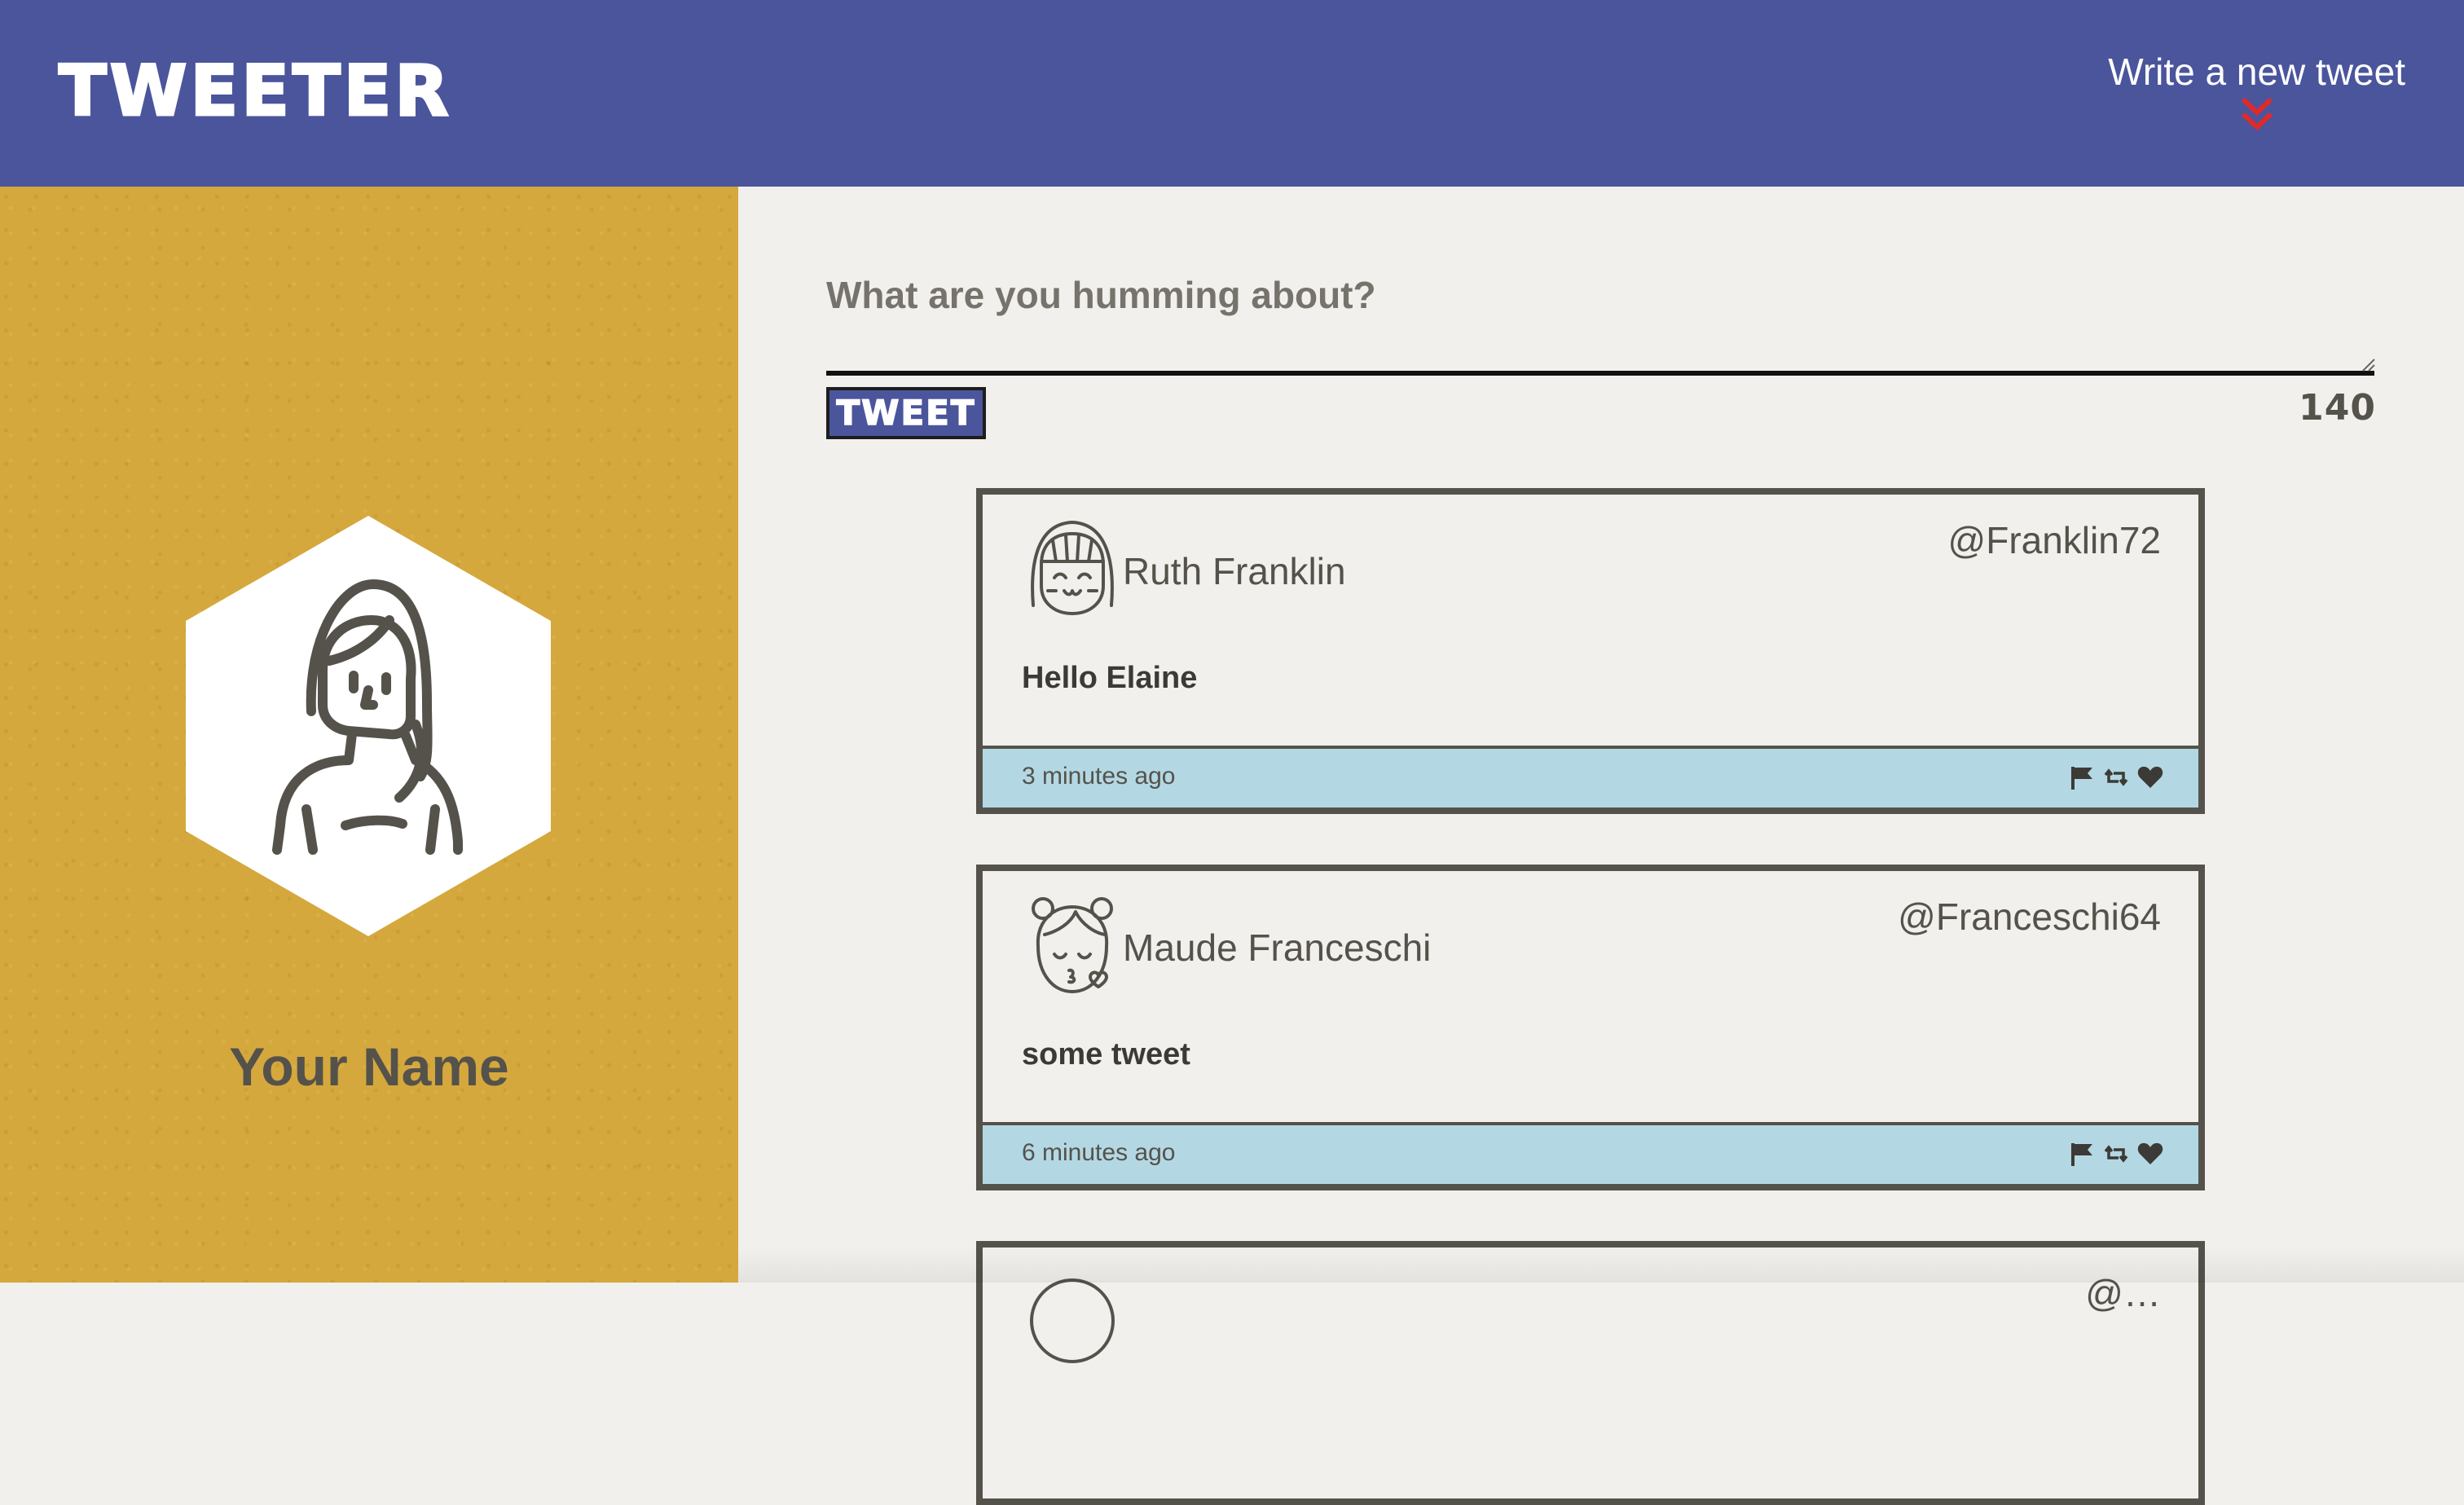 This screenshot has width=2464, height=1505. I want to click on tweet-text: some tweet, so click(1106, 1054).